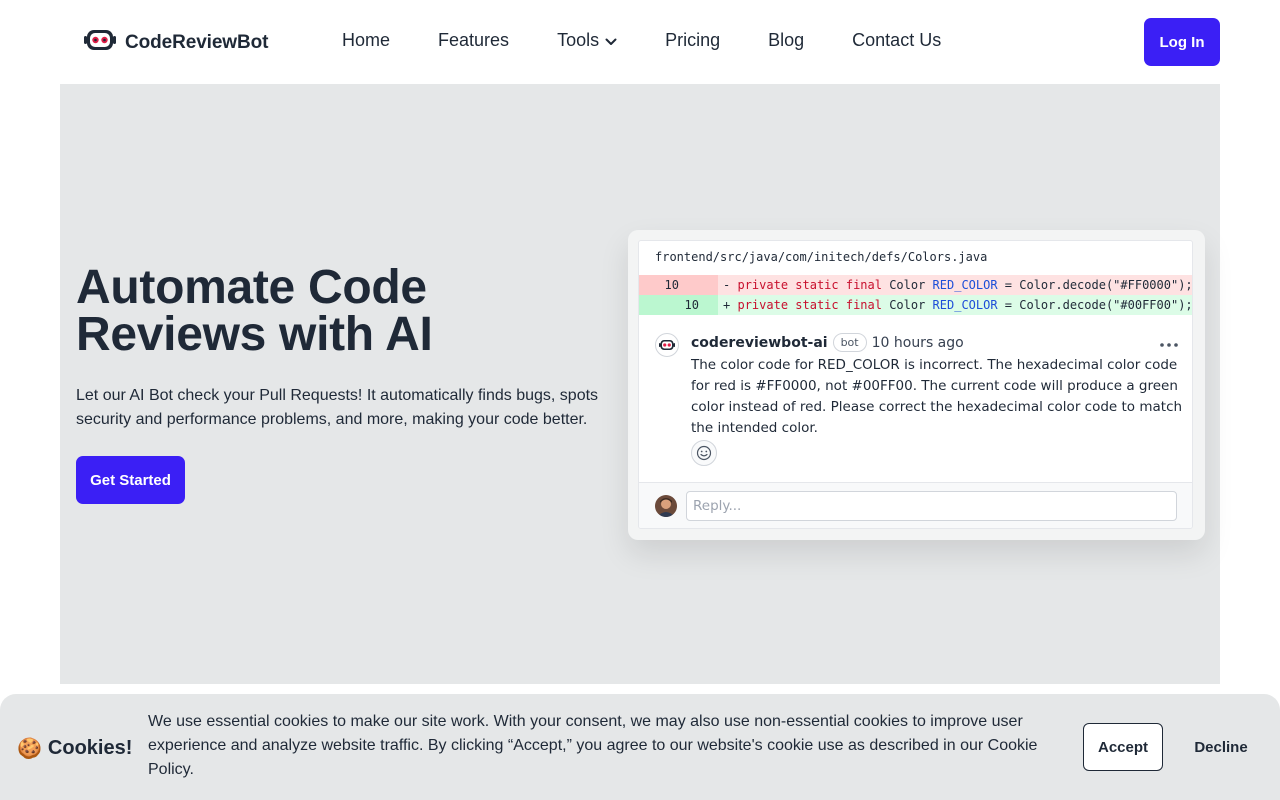 The image size is (1280, 800). What do you see at coordinates (1095, 305) in the screenshot?
I see `code-rest: = Color.decode("#00FF00");` at bounding box center [1095, 305].